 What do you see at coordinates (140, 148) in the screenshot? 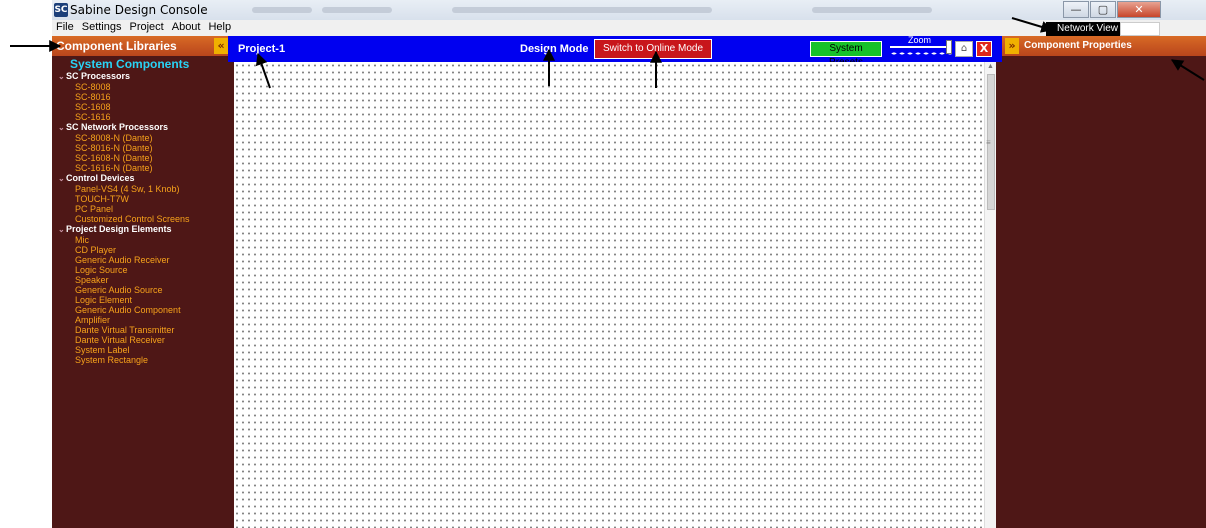
I see `tree-item: SC-8016-N (Dante)` at bounding box center [140, 148].